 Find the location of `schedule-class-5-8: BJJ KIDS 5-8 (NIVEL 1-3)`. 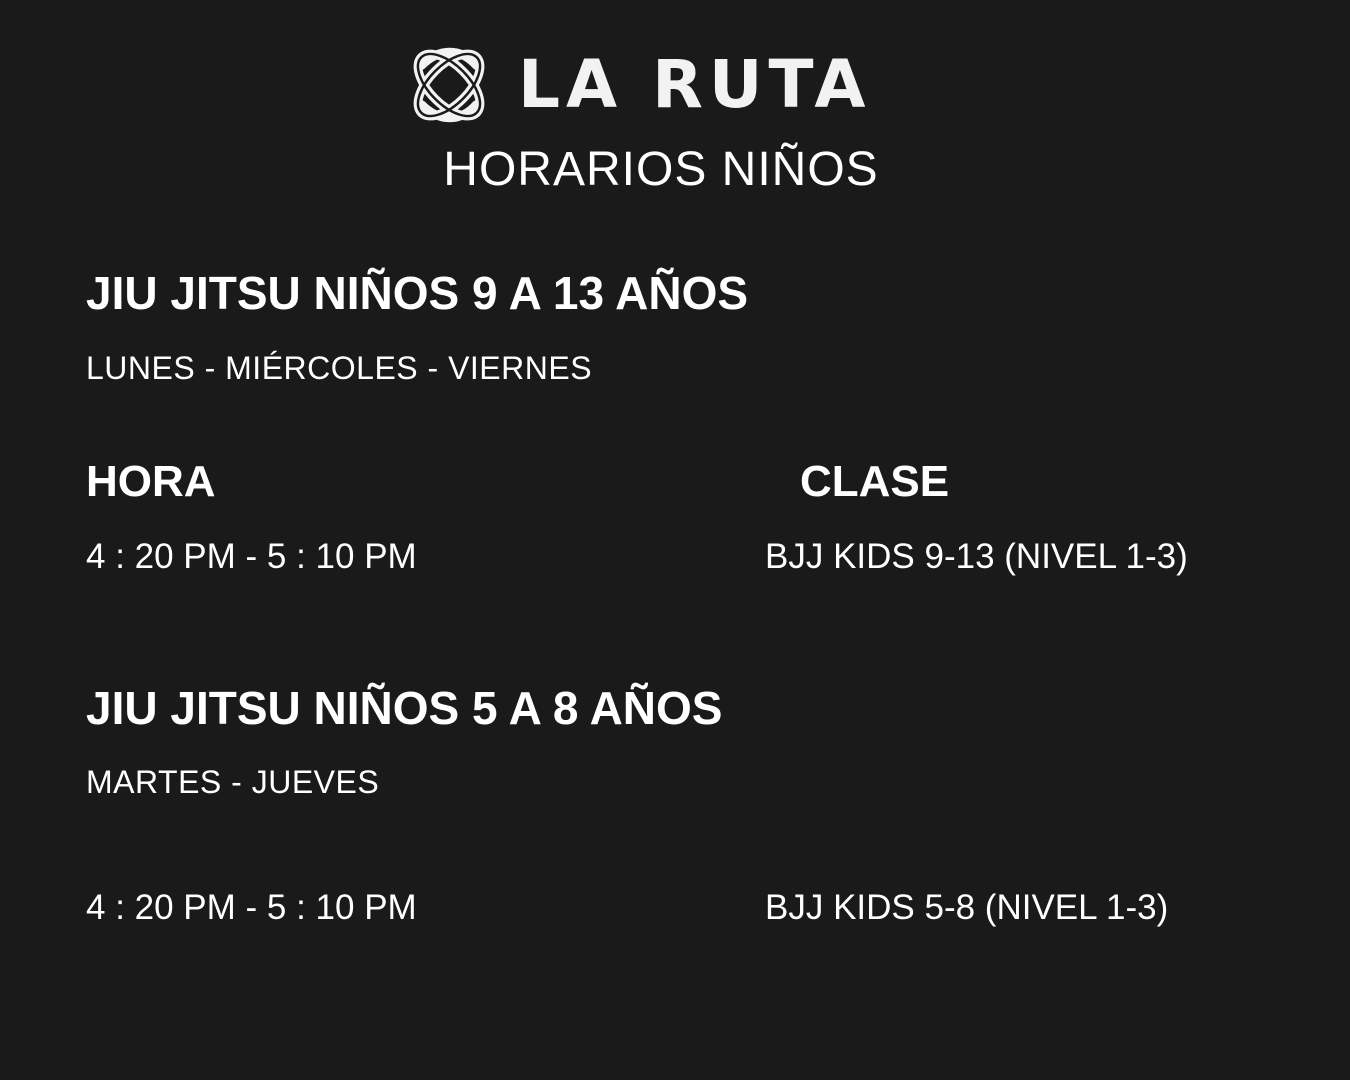

schedule-class-5-8: BJJ KIDS 5-8 (NIVEL 1-3) is located at coordinates (967, 907).